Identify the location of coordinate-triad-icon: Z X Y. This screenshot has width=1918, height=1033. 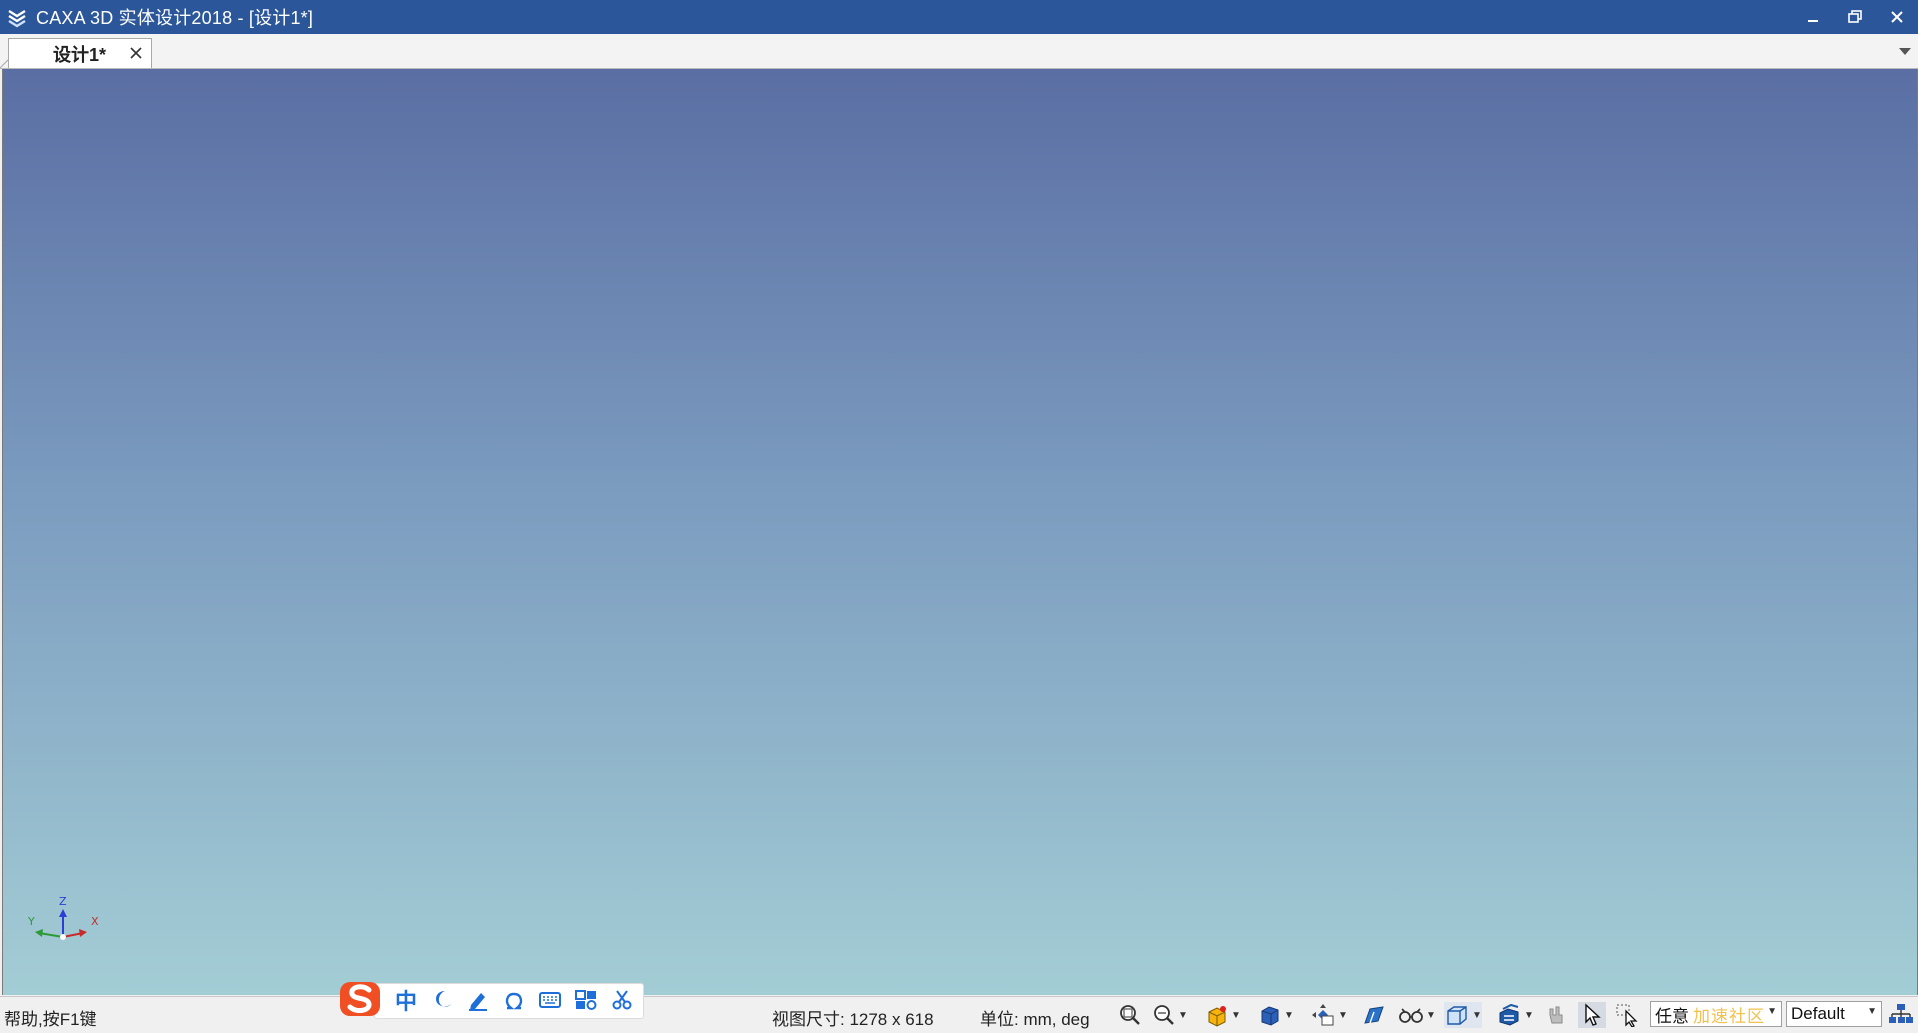
(63, 917).